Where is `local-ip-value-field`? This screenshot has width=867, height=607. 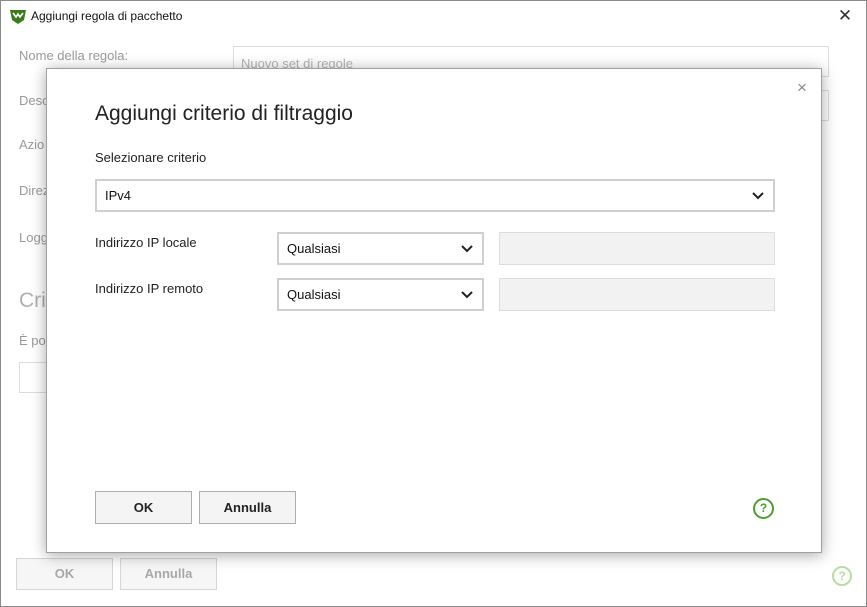
local-ip-value-field is located at coordinates (637, 248).